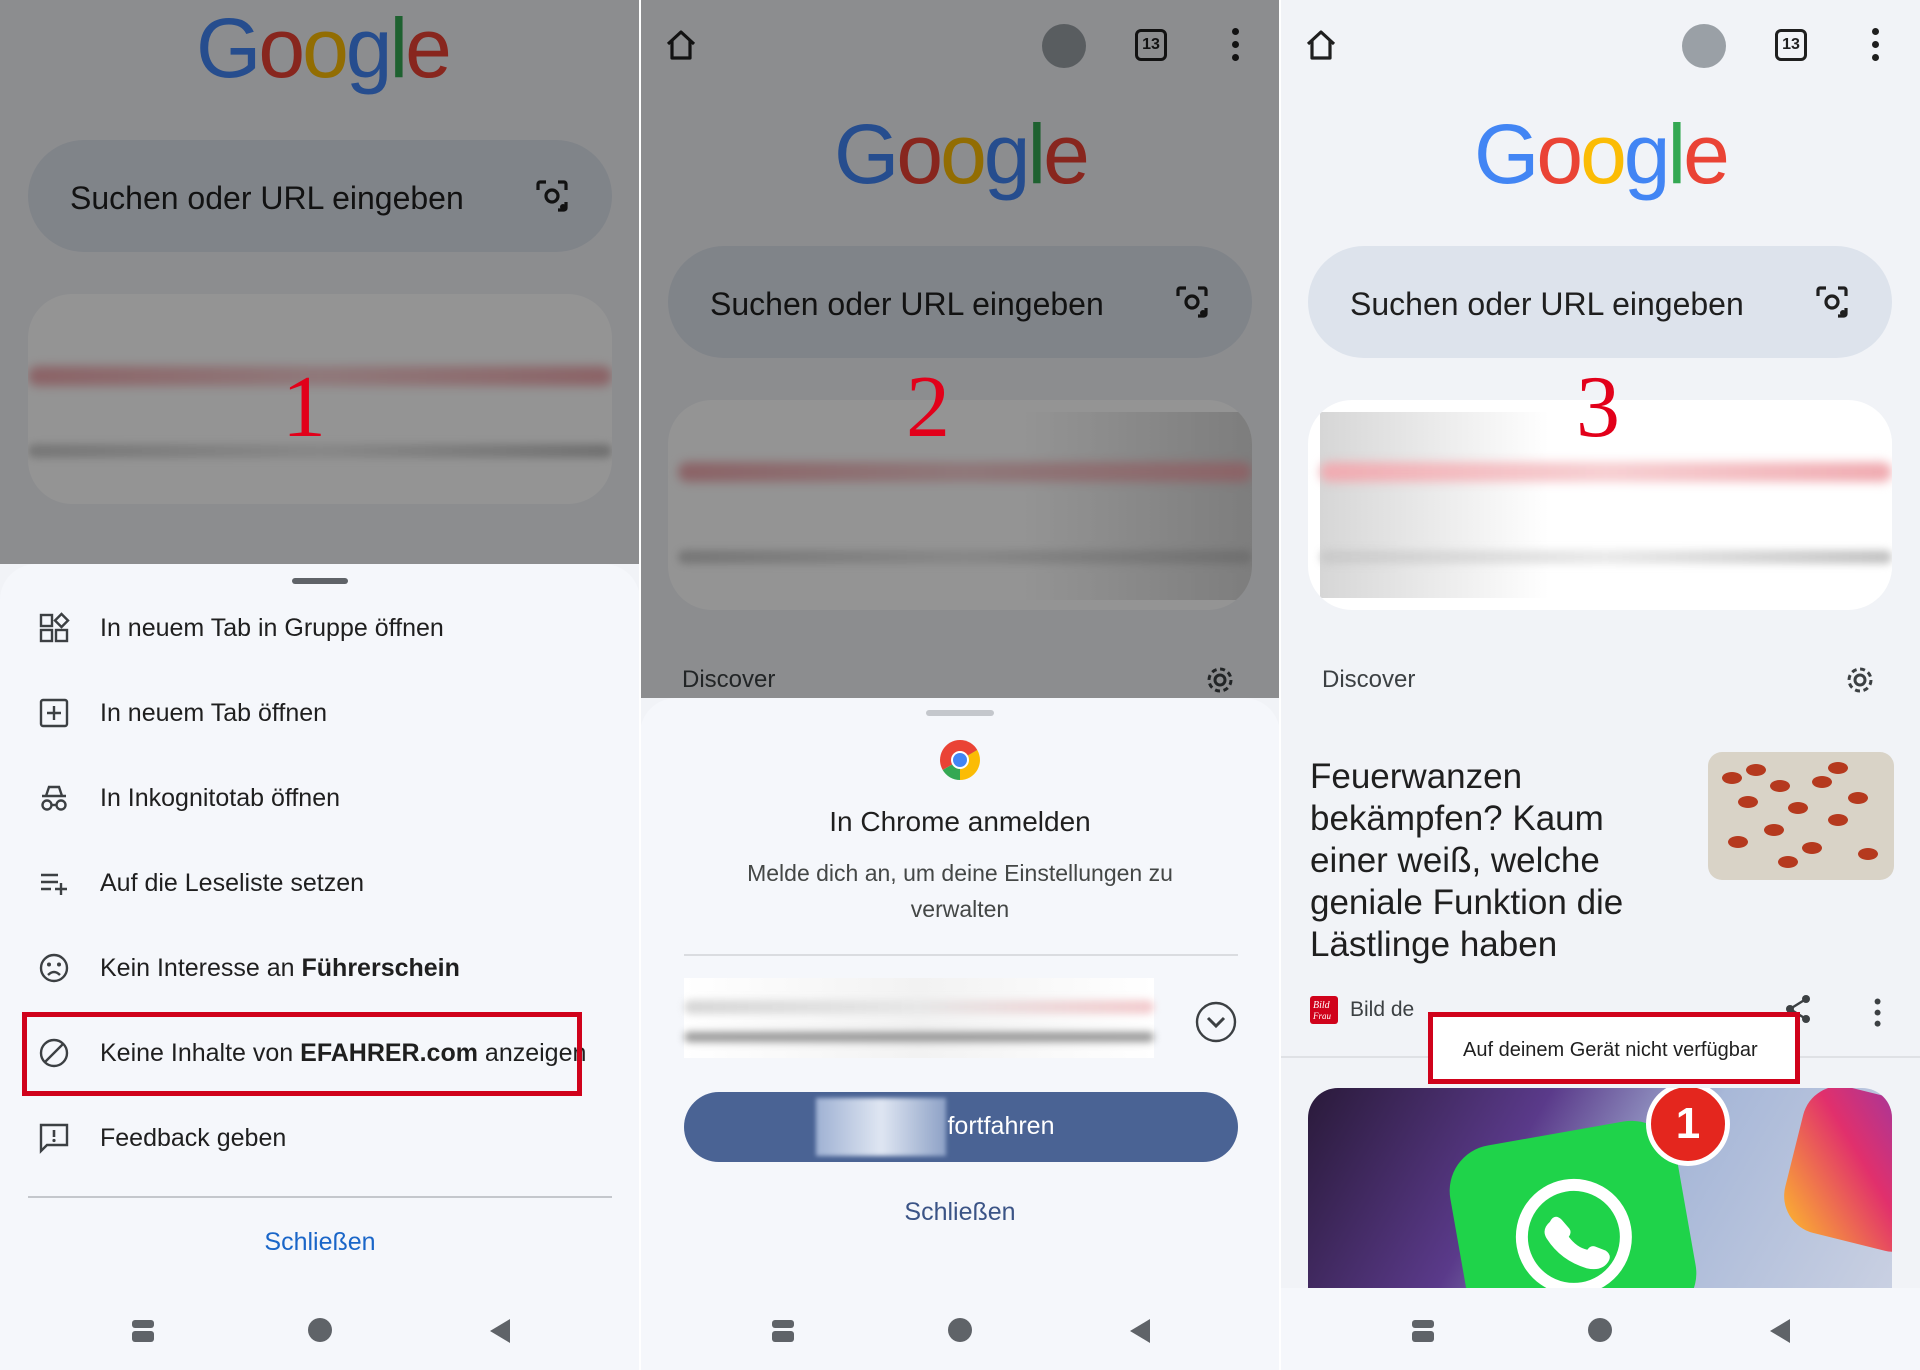  What do you see at coordinates (193, 1138) in the screenshot?
I see `menu-item-label: Feedback geben` at bounding box center [193, 1138].